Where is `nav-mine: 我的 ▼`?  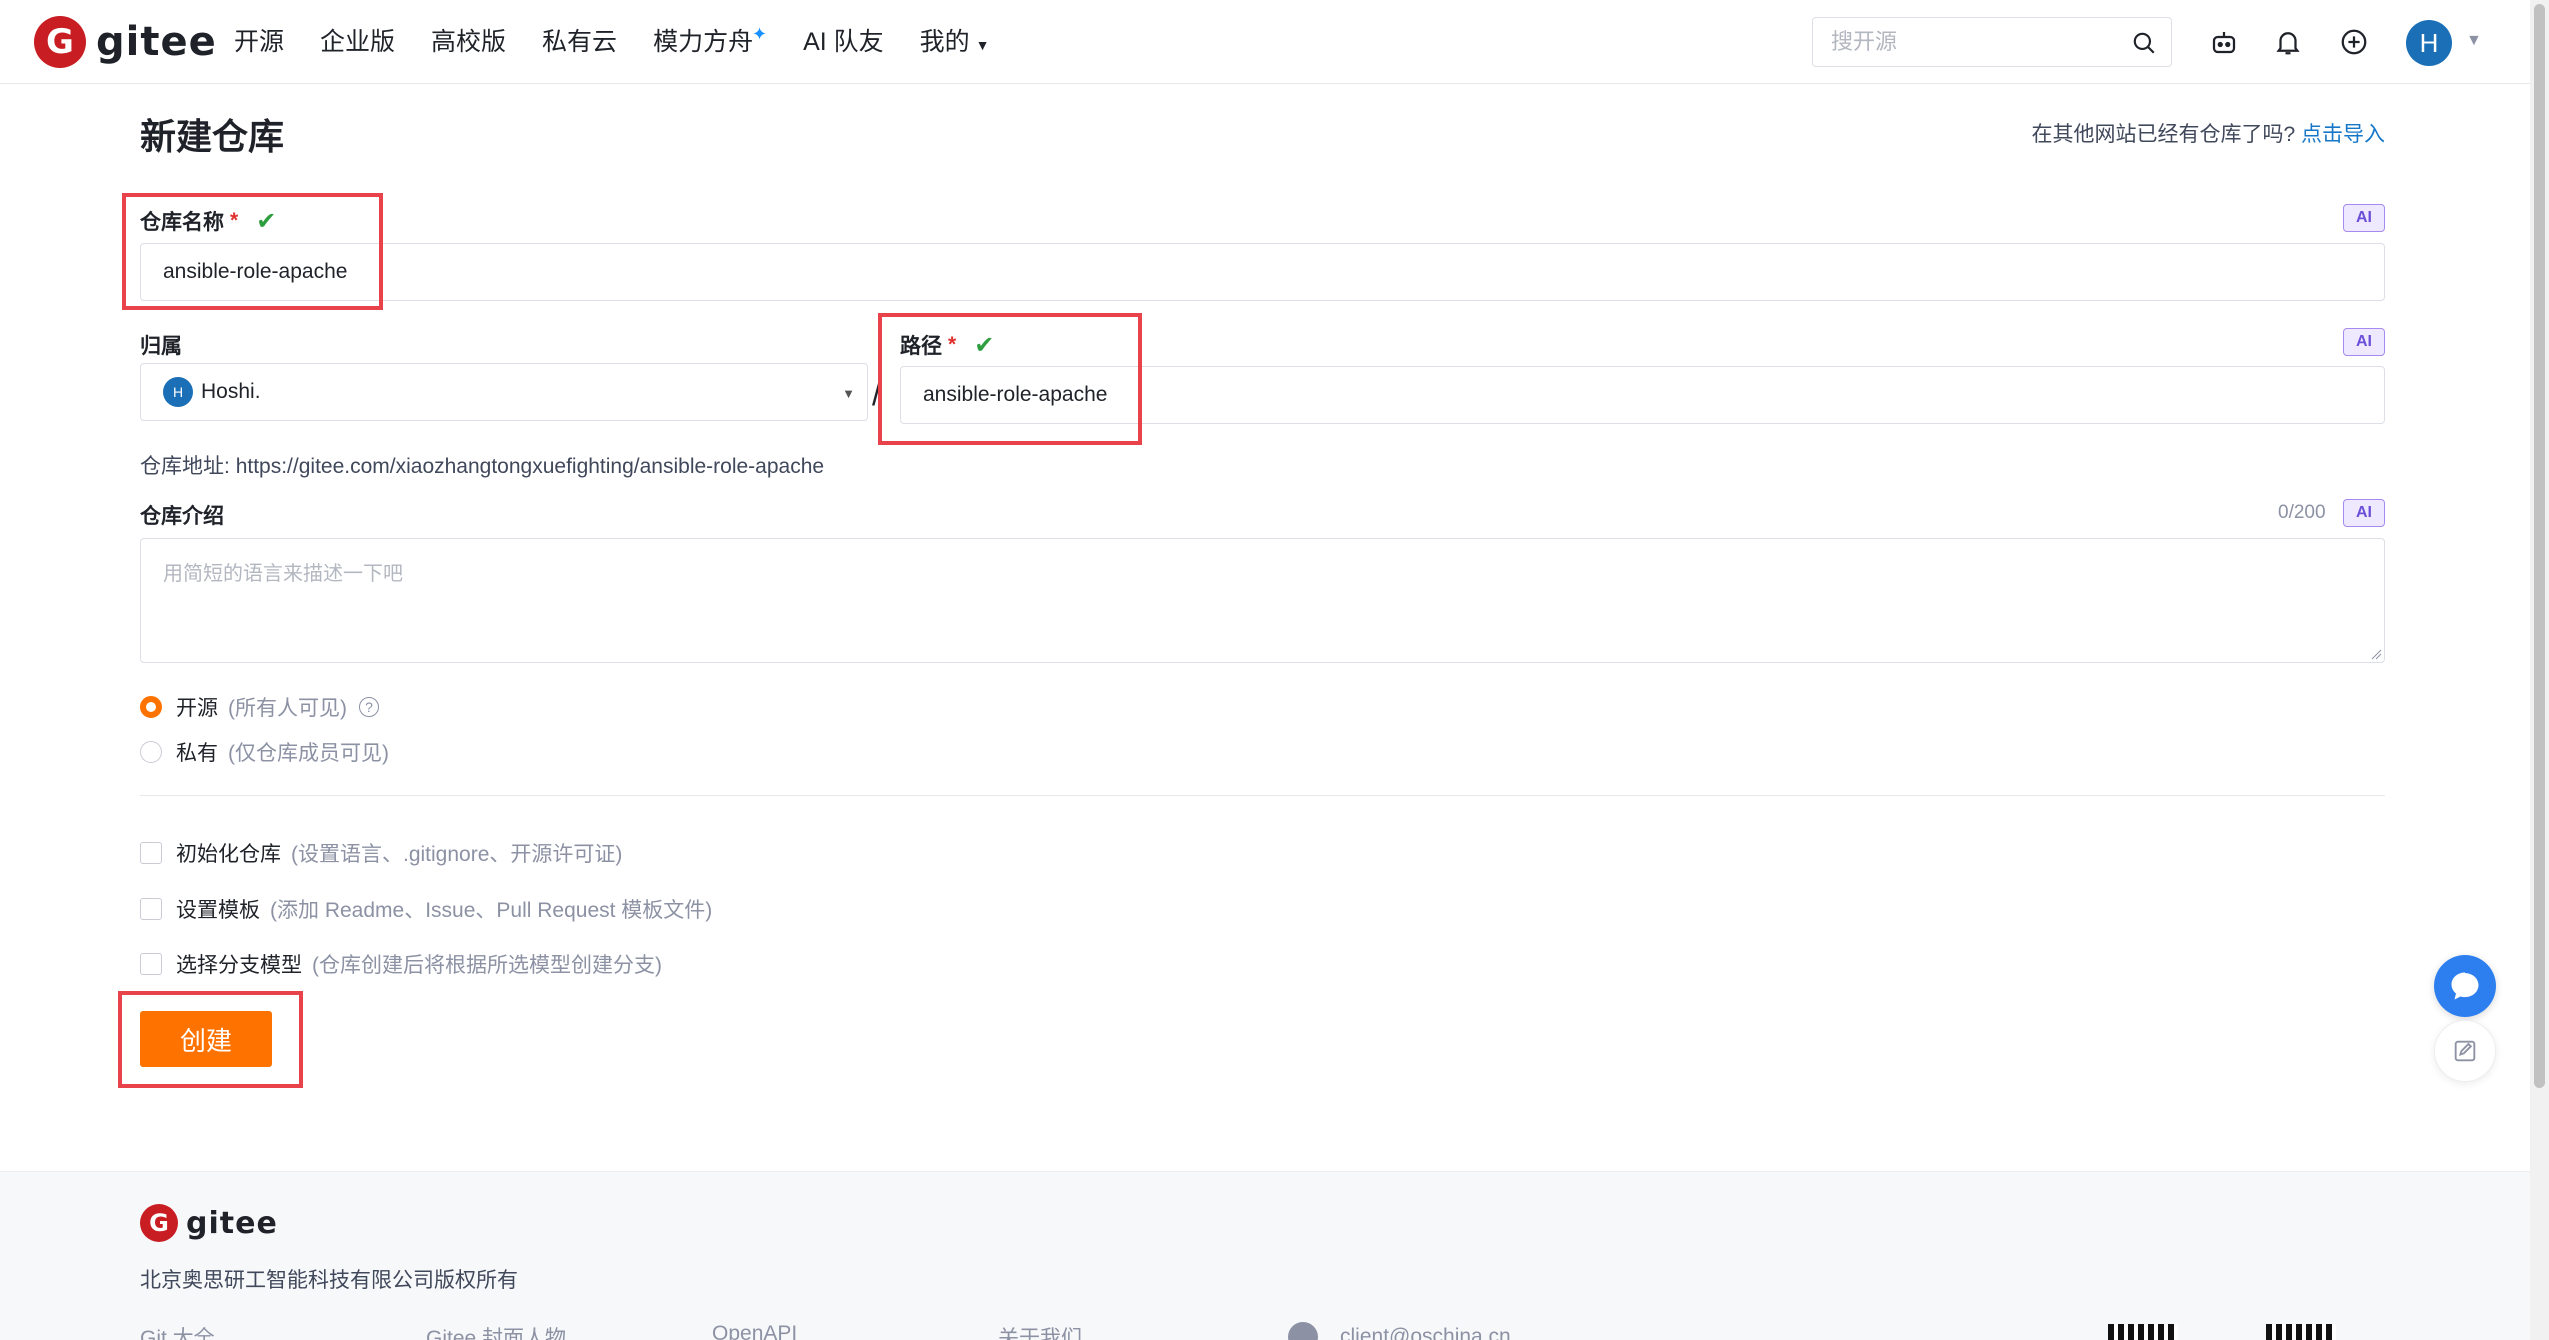
nav-mine: 我的 ▼ is located at coordinates (955, 43).